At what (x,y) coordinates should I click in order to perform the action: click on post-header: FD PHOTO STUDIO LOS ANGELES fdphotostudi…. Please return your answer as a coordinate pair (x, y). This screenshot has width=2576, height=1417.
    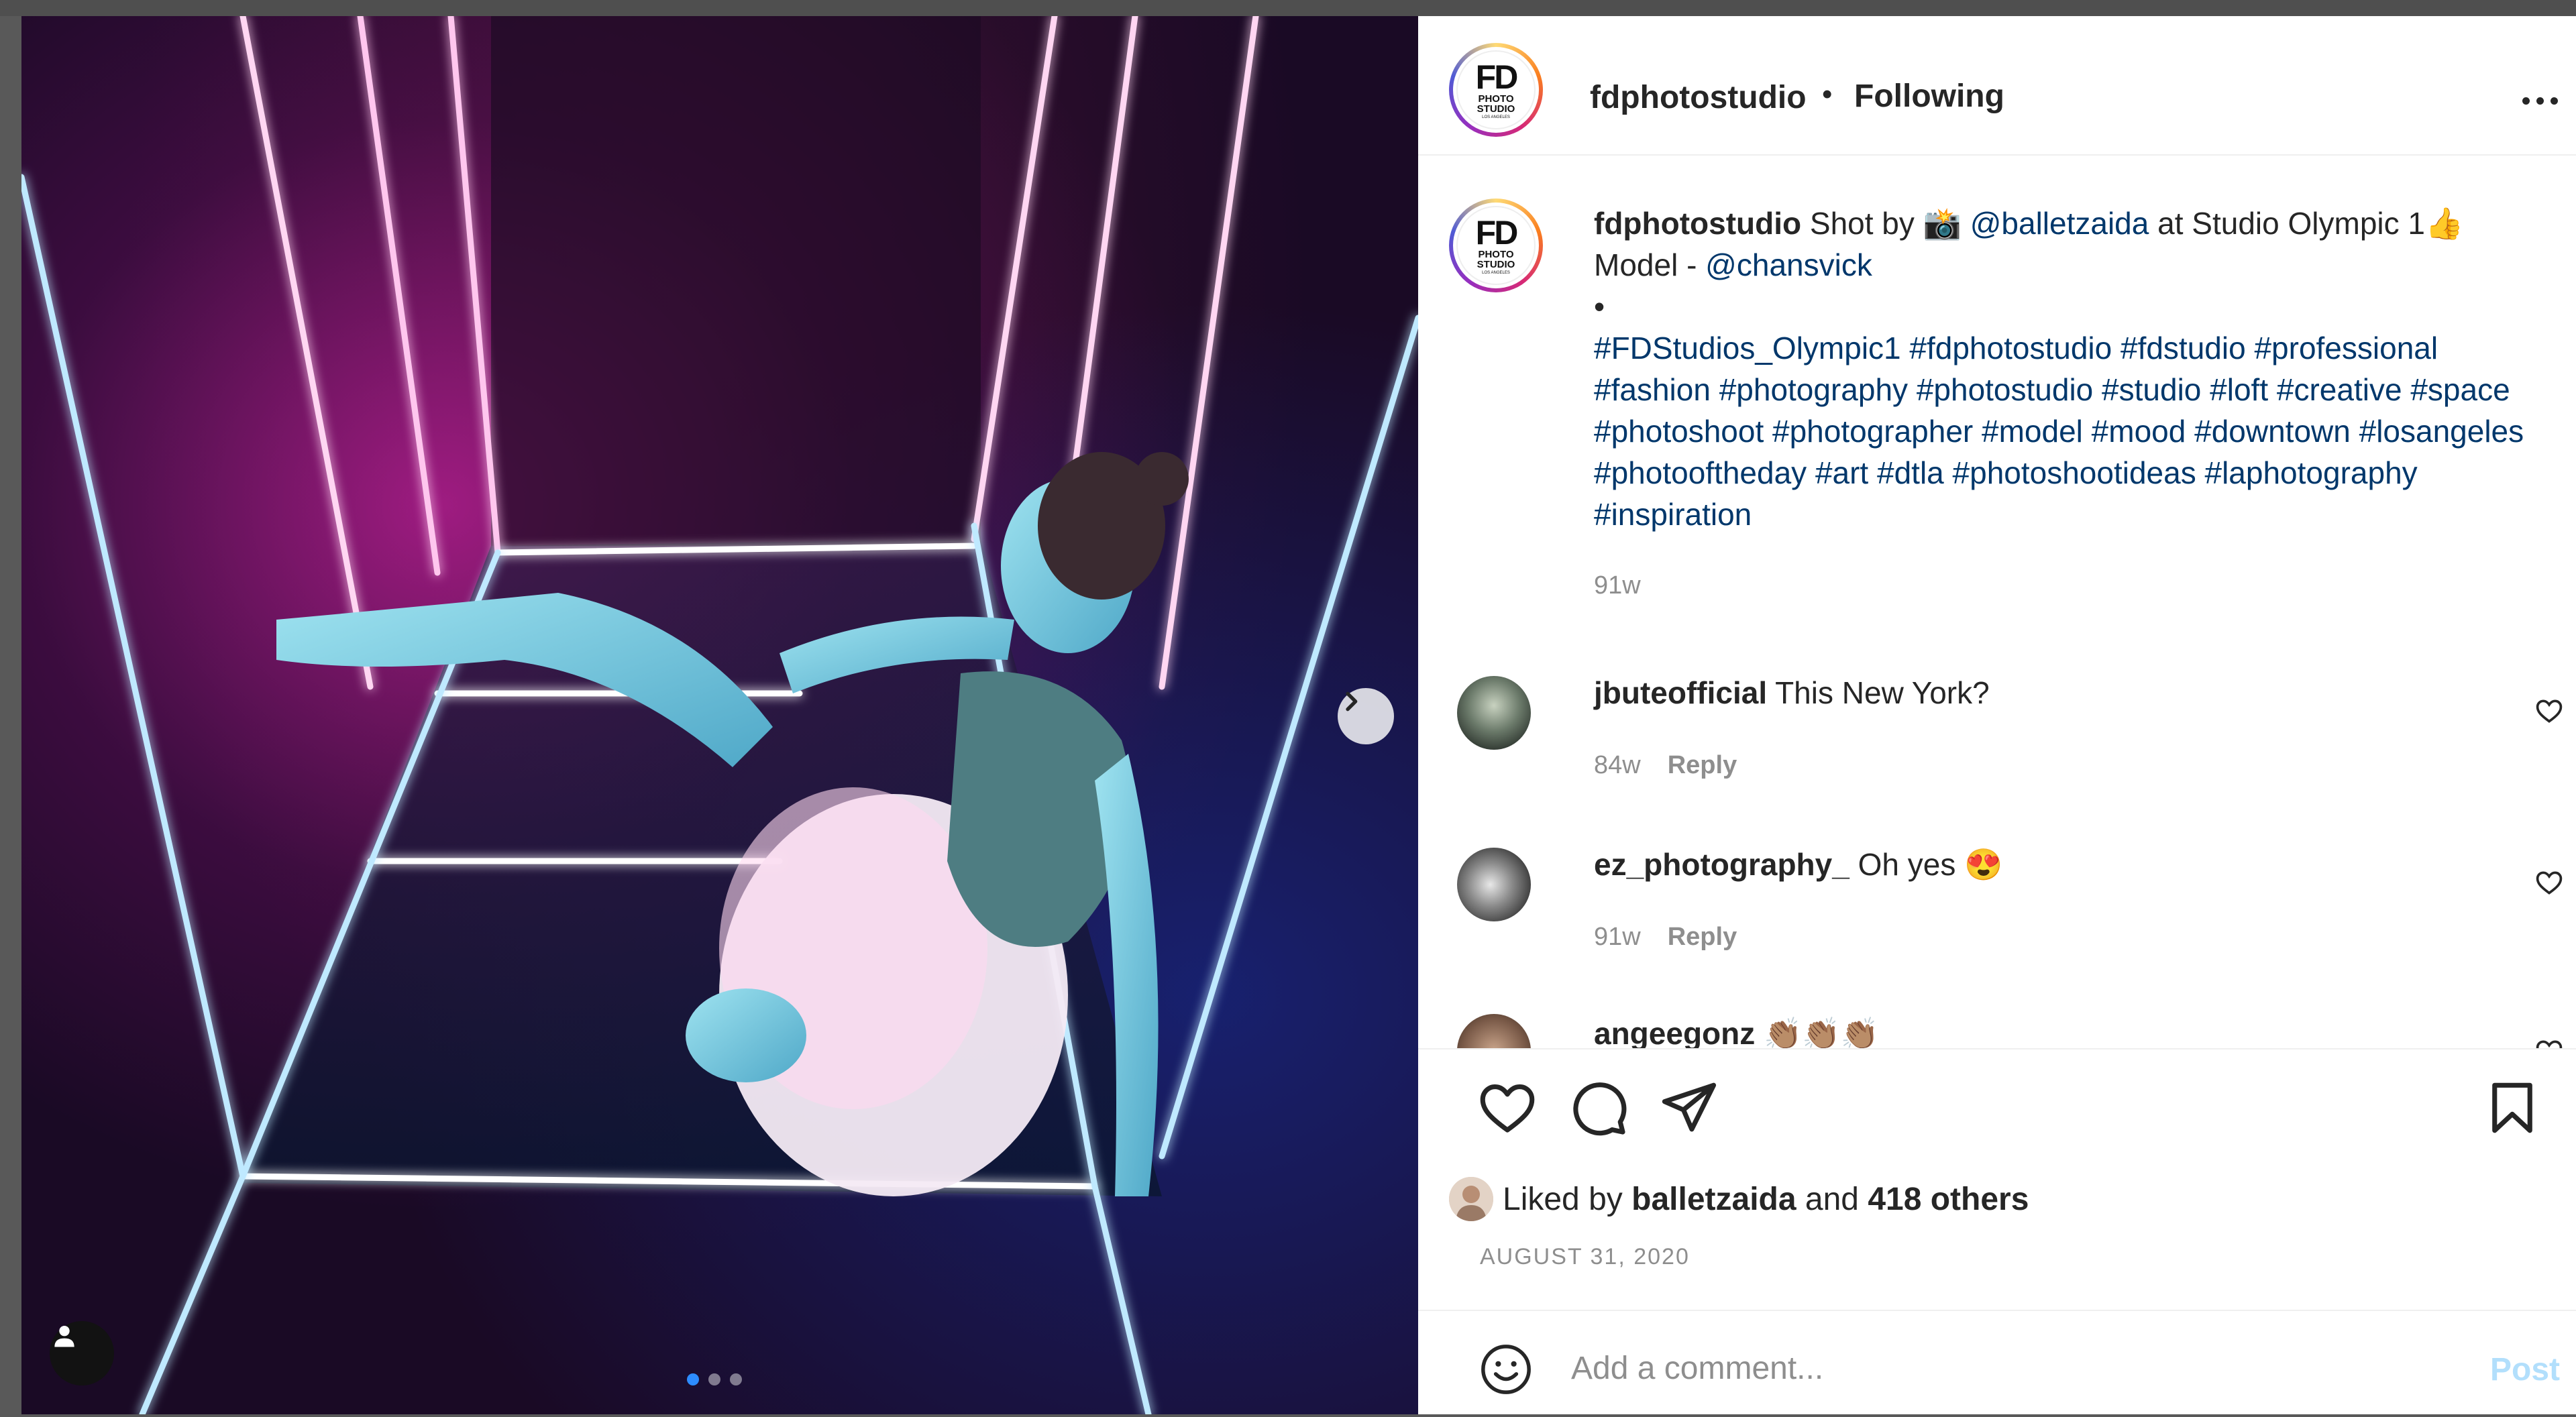
    Looking at the image, I should click on (1997, 86).